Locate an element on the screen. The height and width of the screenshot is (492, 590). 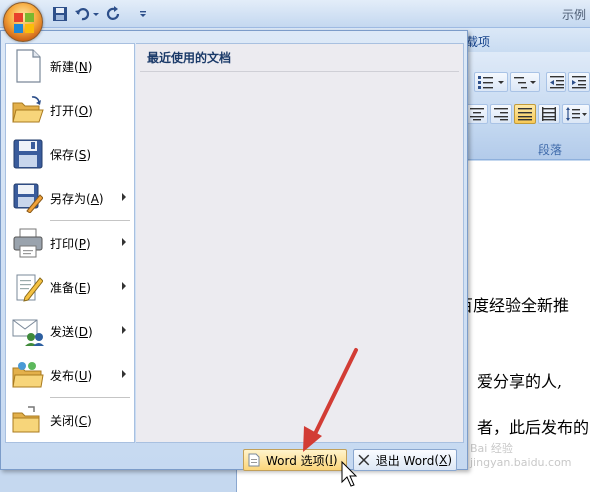
increase-indent-icon is located at coordinates (579, 82).